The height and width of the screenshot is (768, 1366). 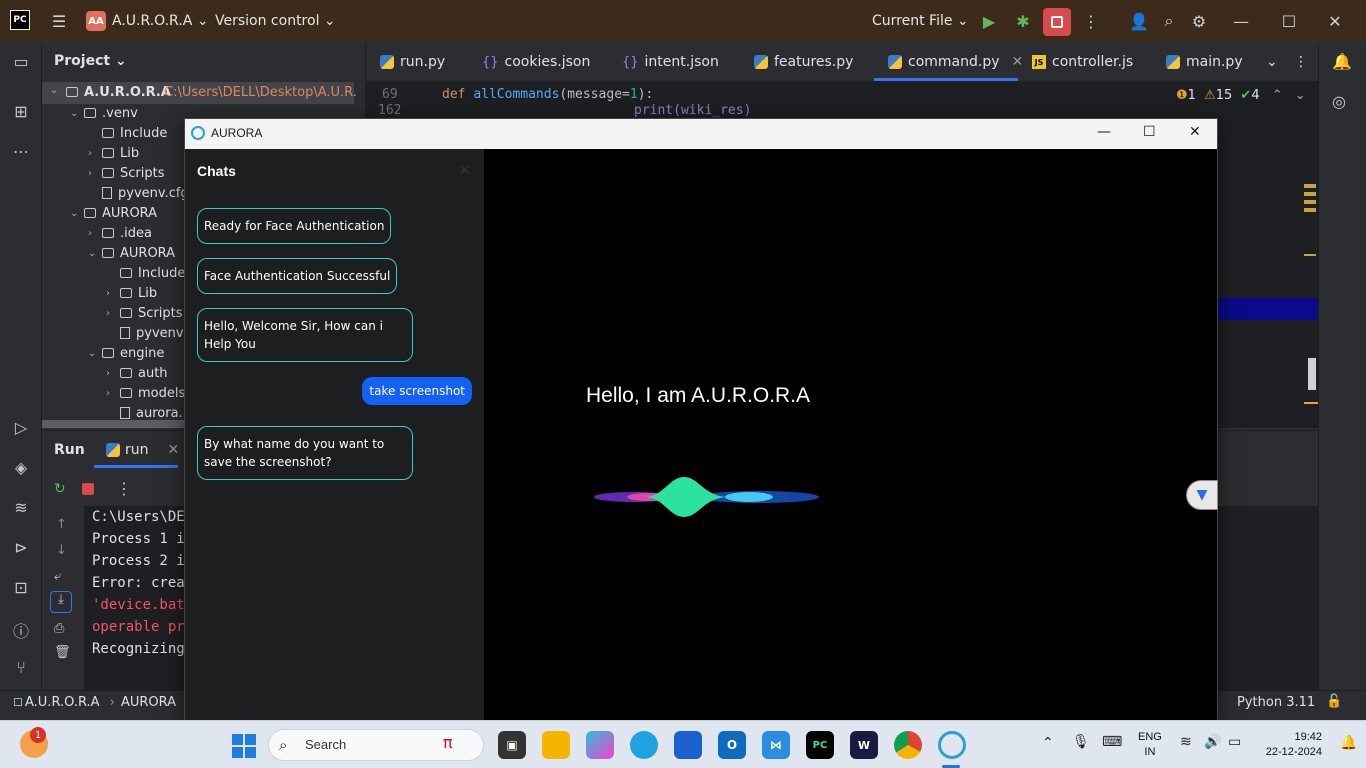 What do you see at coordinates (376, 745) in the screenshot?
I see `taskbar-search-box: ⌕ Search π` at bounding box center [376, 745].